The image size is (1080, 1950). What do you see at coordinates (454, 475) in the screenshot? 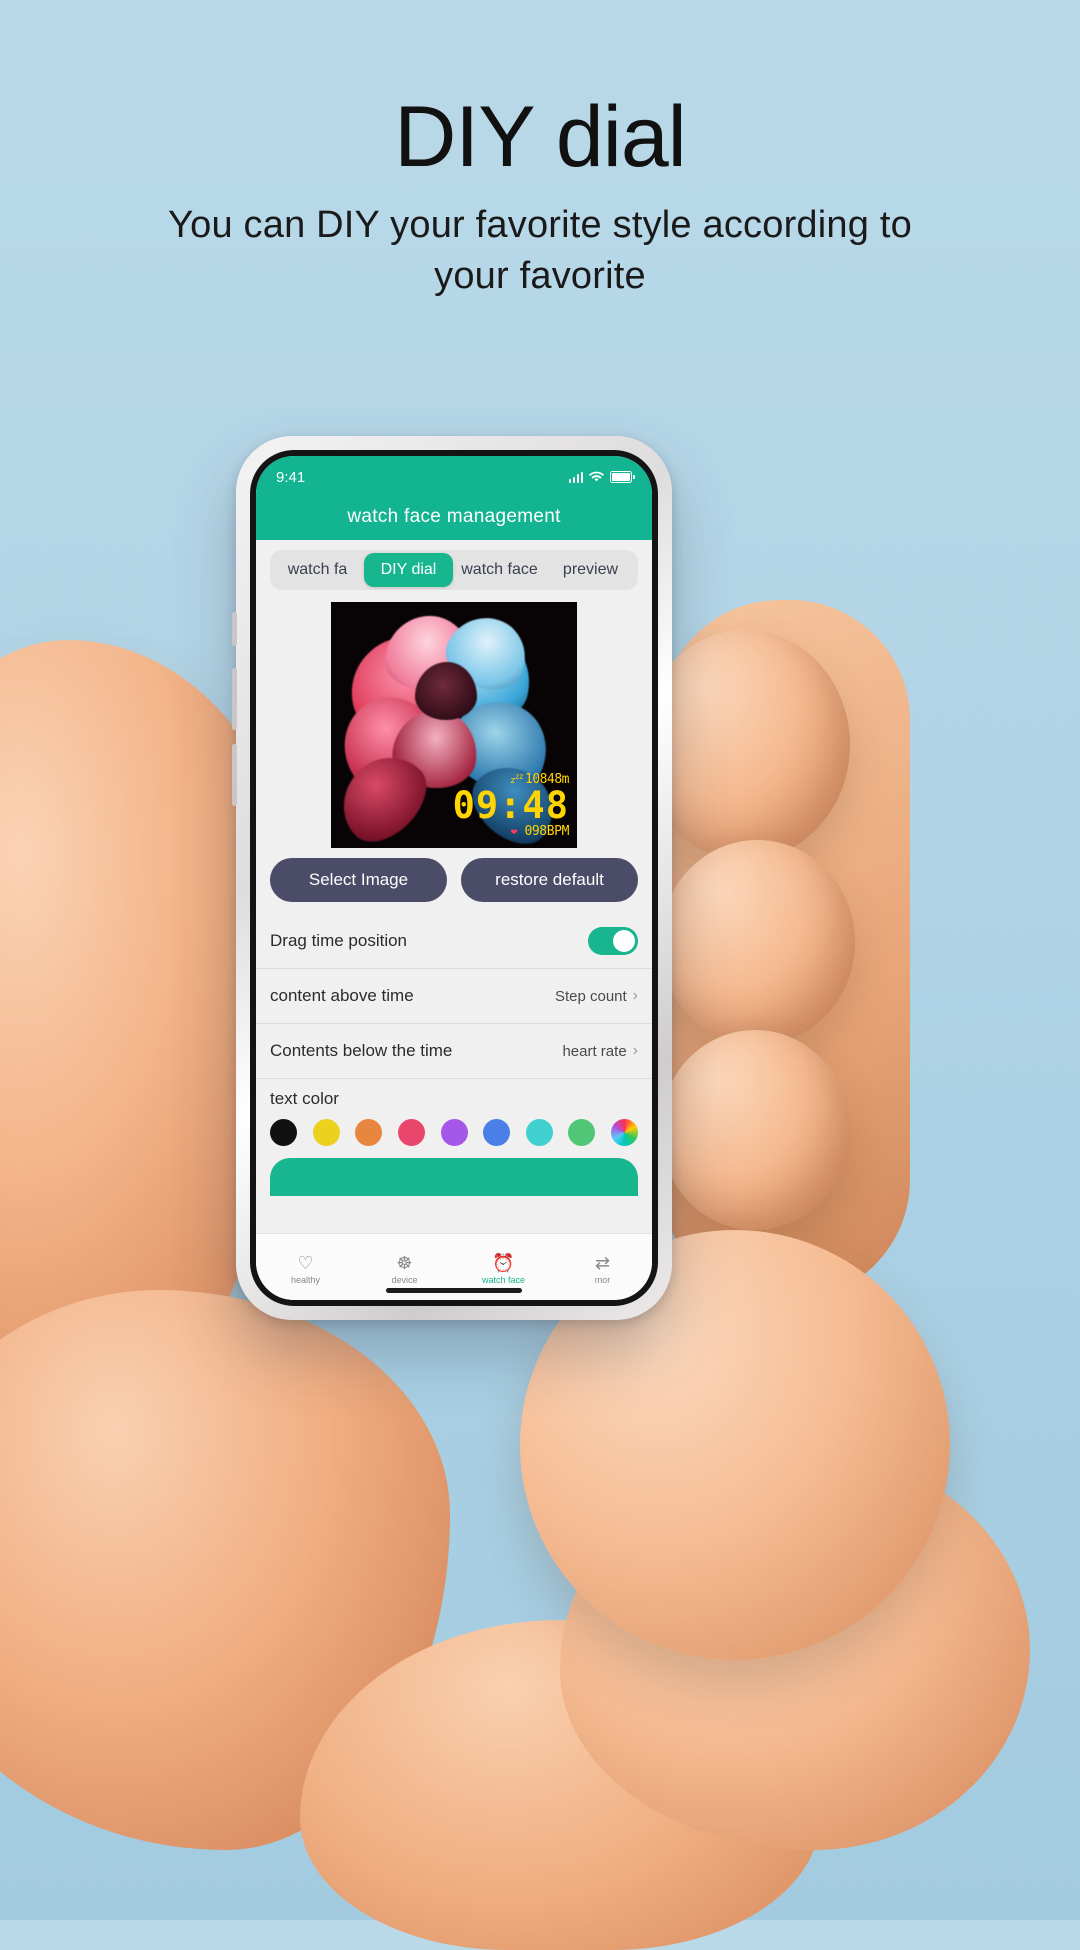
I see `status-bar: 9:41` at bounding box center [454, 475].